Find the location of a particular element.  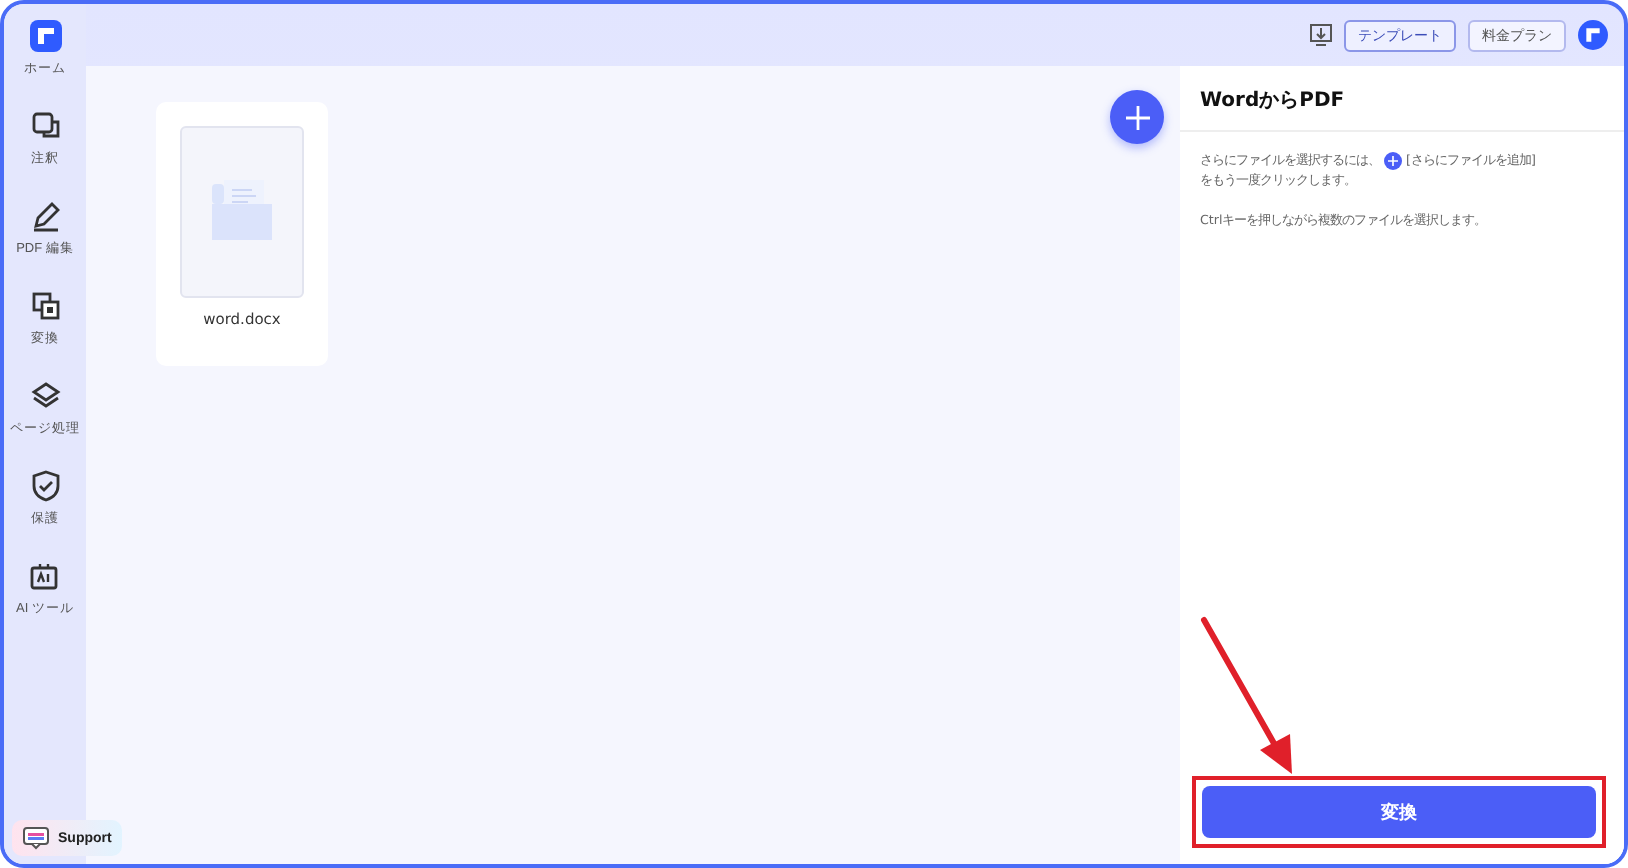

convert-button: 変換 is located at coordinates (1399, 812).